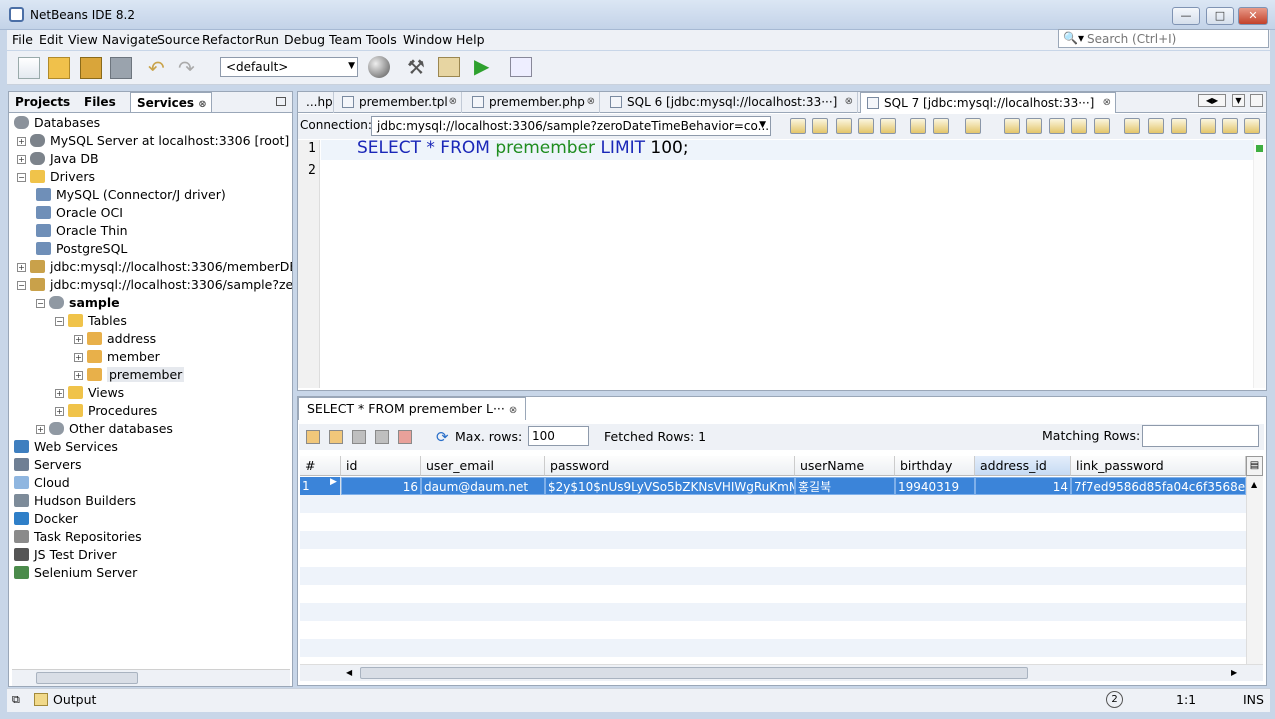 Image resolution: width=1275 pixels, height=719 pixels. What do you see at coordinates (427, 39) in the screenshot?
I see `menu-window: Window` at bounding box center [427, 39].